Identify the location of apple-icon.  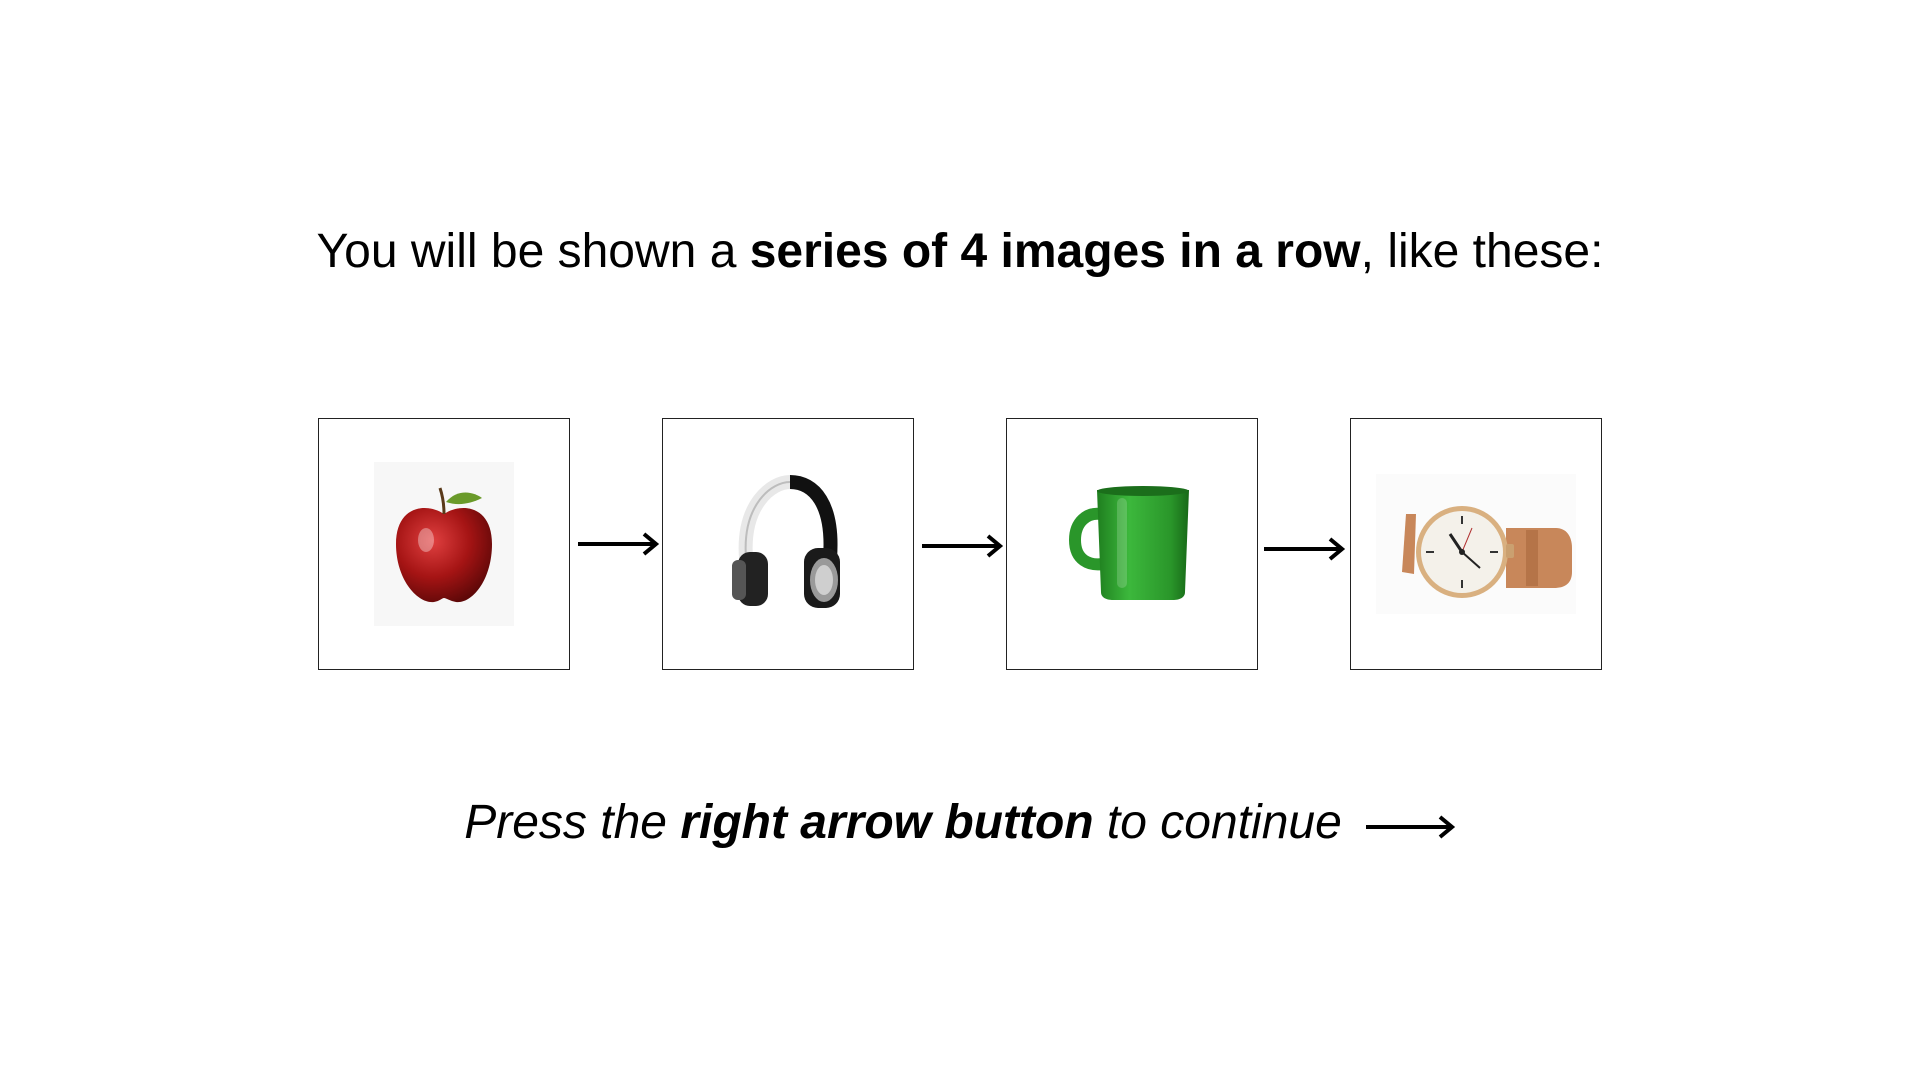
(444, 544).